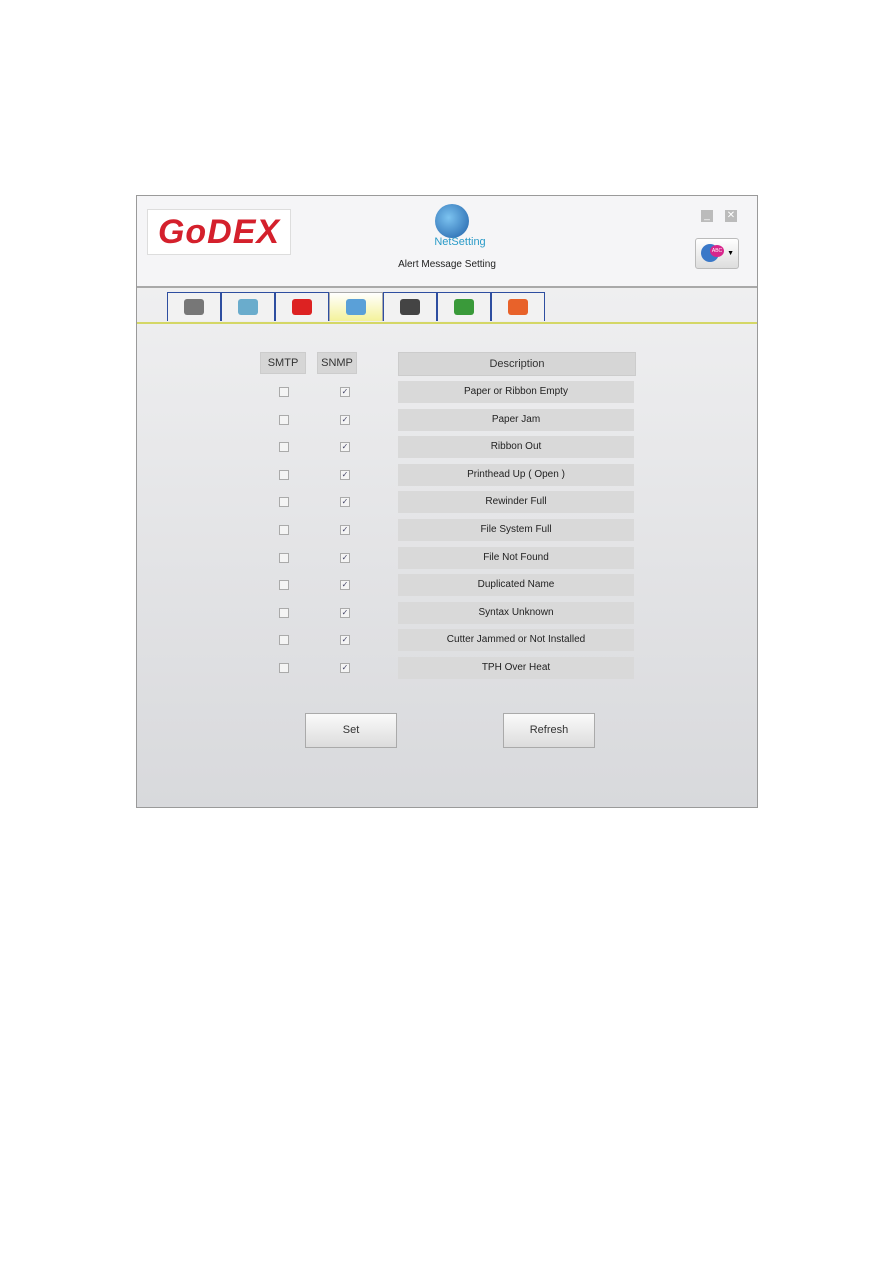  Describe the element at coordinates (460, 242) in the screenshot. I see `app-name: NetSetting` at that location.